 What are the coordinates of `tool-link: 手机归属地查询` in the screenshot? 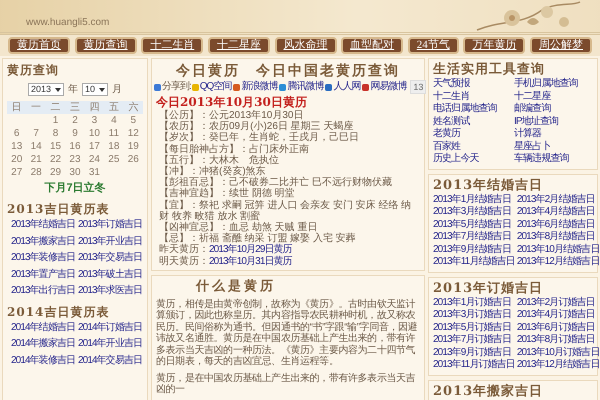 It's located at (553, 84).